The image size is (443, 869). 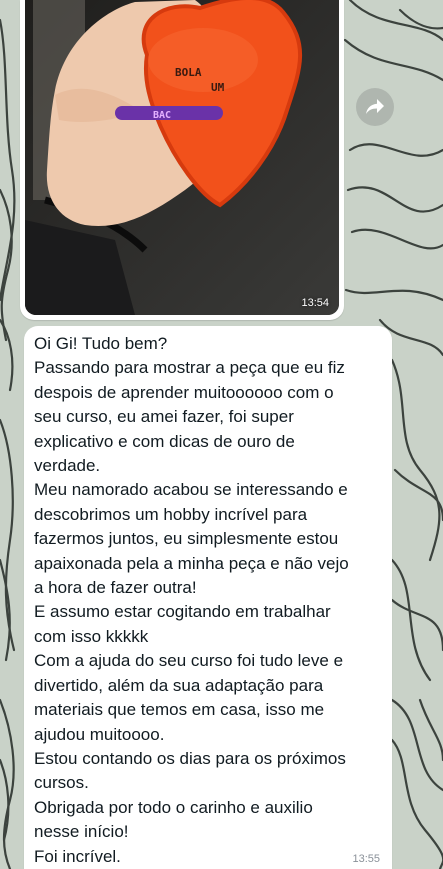 What do you see at coordinates (366, 859) in the screenshot?
I see `text-message-time: 13:55` at bounding box center [366, 859].